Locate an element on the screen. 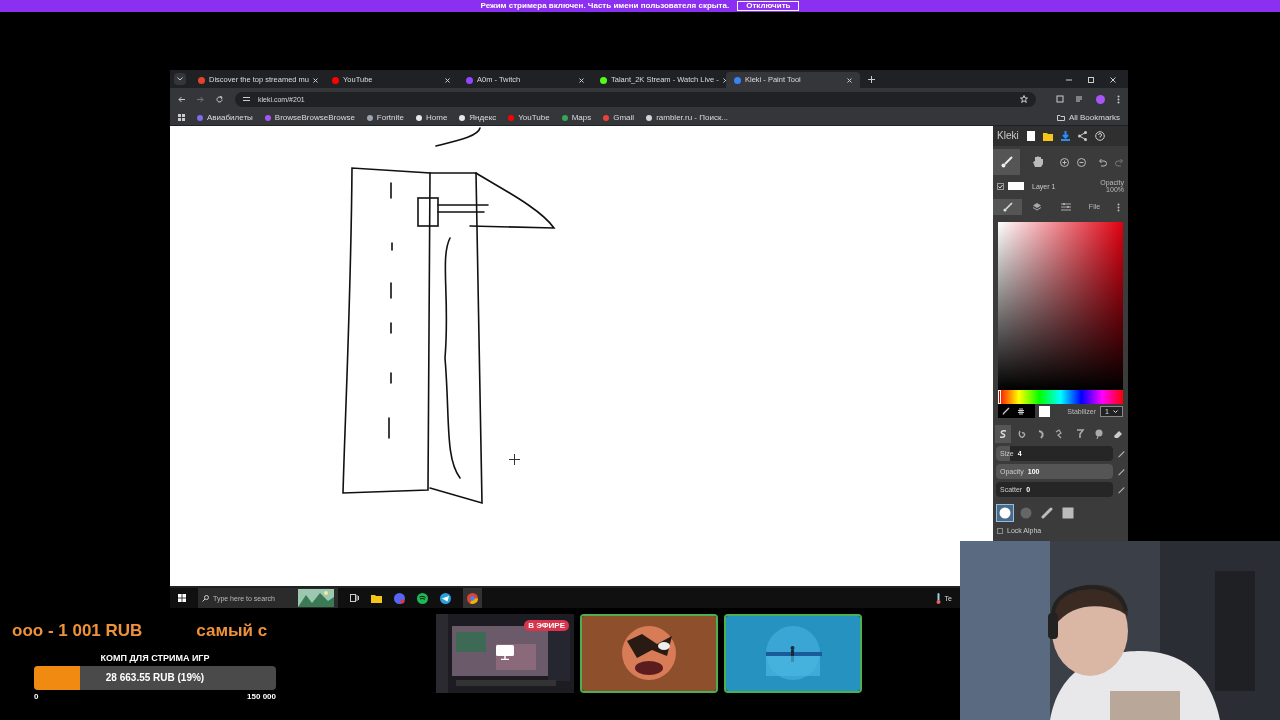 This screenshot has height=720, width=1280. windows-start-icon is located at coordinates (182, 598).